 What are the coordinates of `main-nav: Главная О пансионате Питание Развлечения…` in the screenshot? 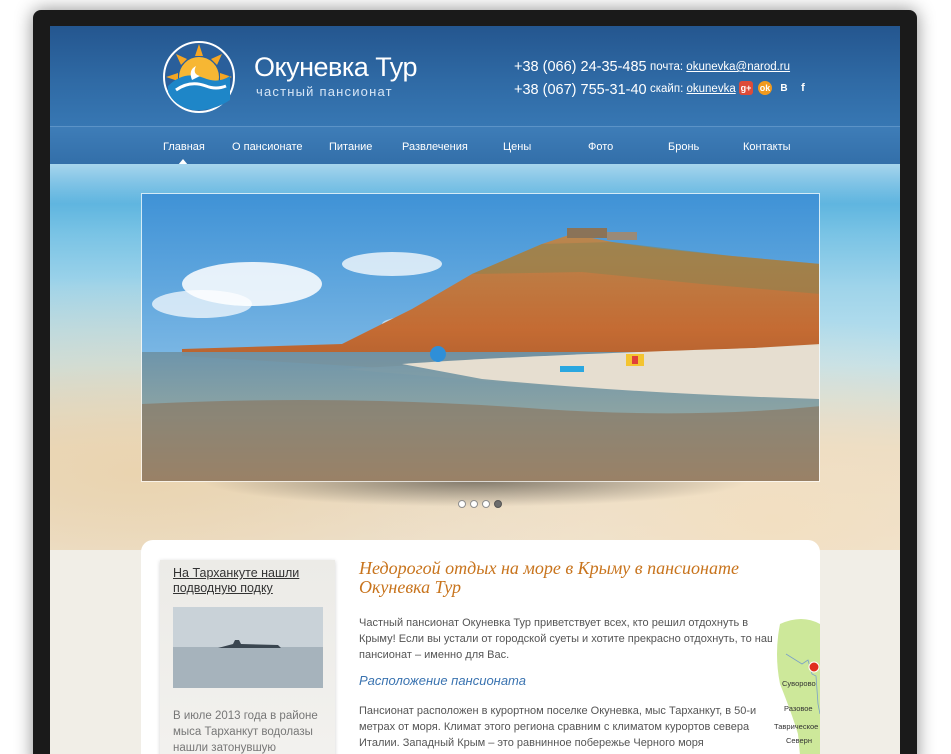 It's located at (475, 145).